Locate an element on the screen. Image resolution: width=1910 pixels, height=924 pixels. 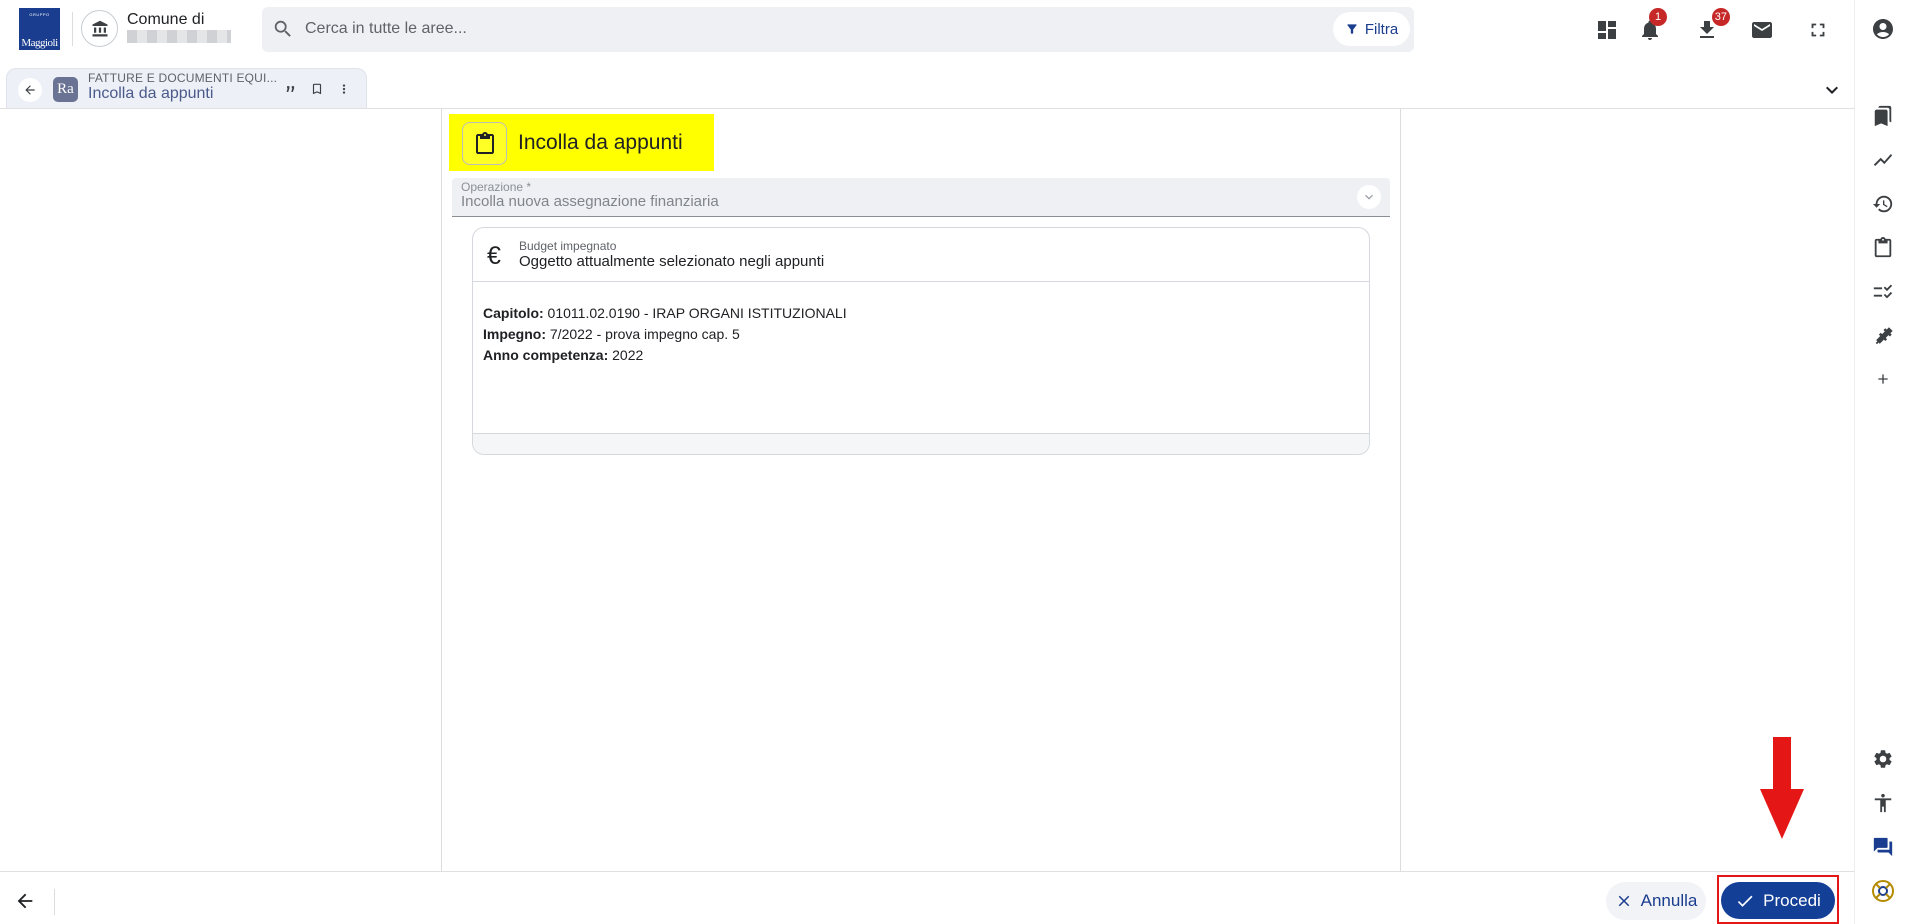
mail-icon is located at coordinates (1762, 30).